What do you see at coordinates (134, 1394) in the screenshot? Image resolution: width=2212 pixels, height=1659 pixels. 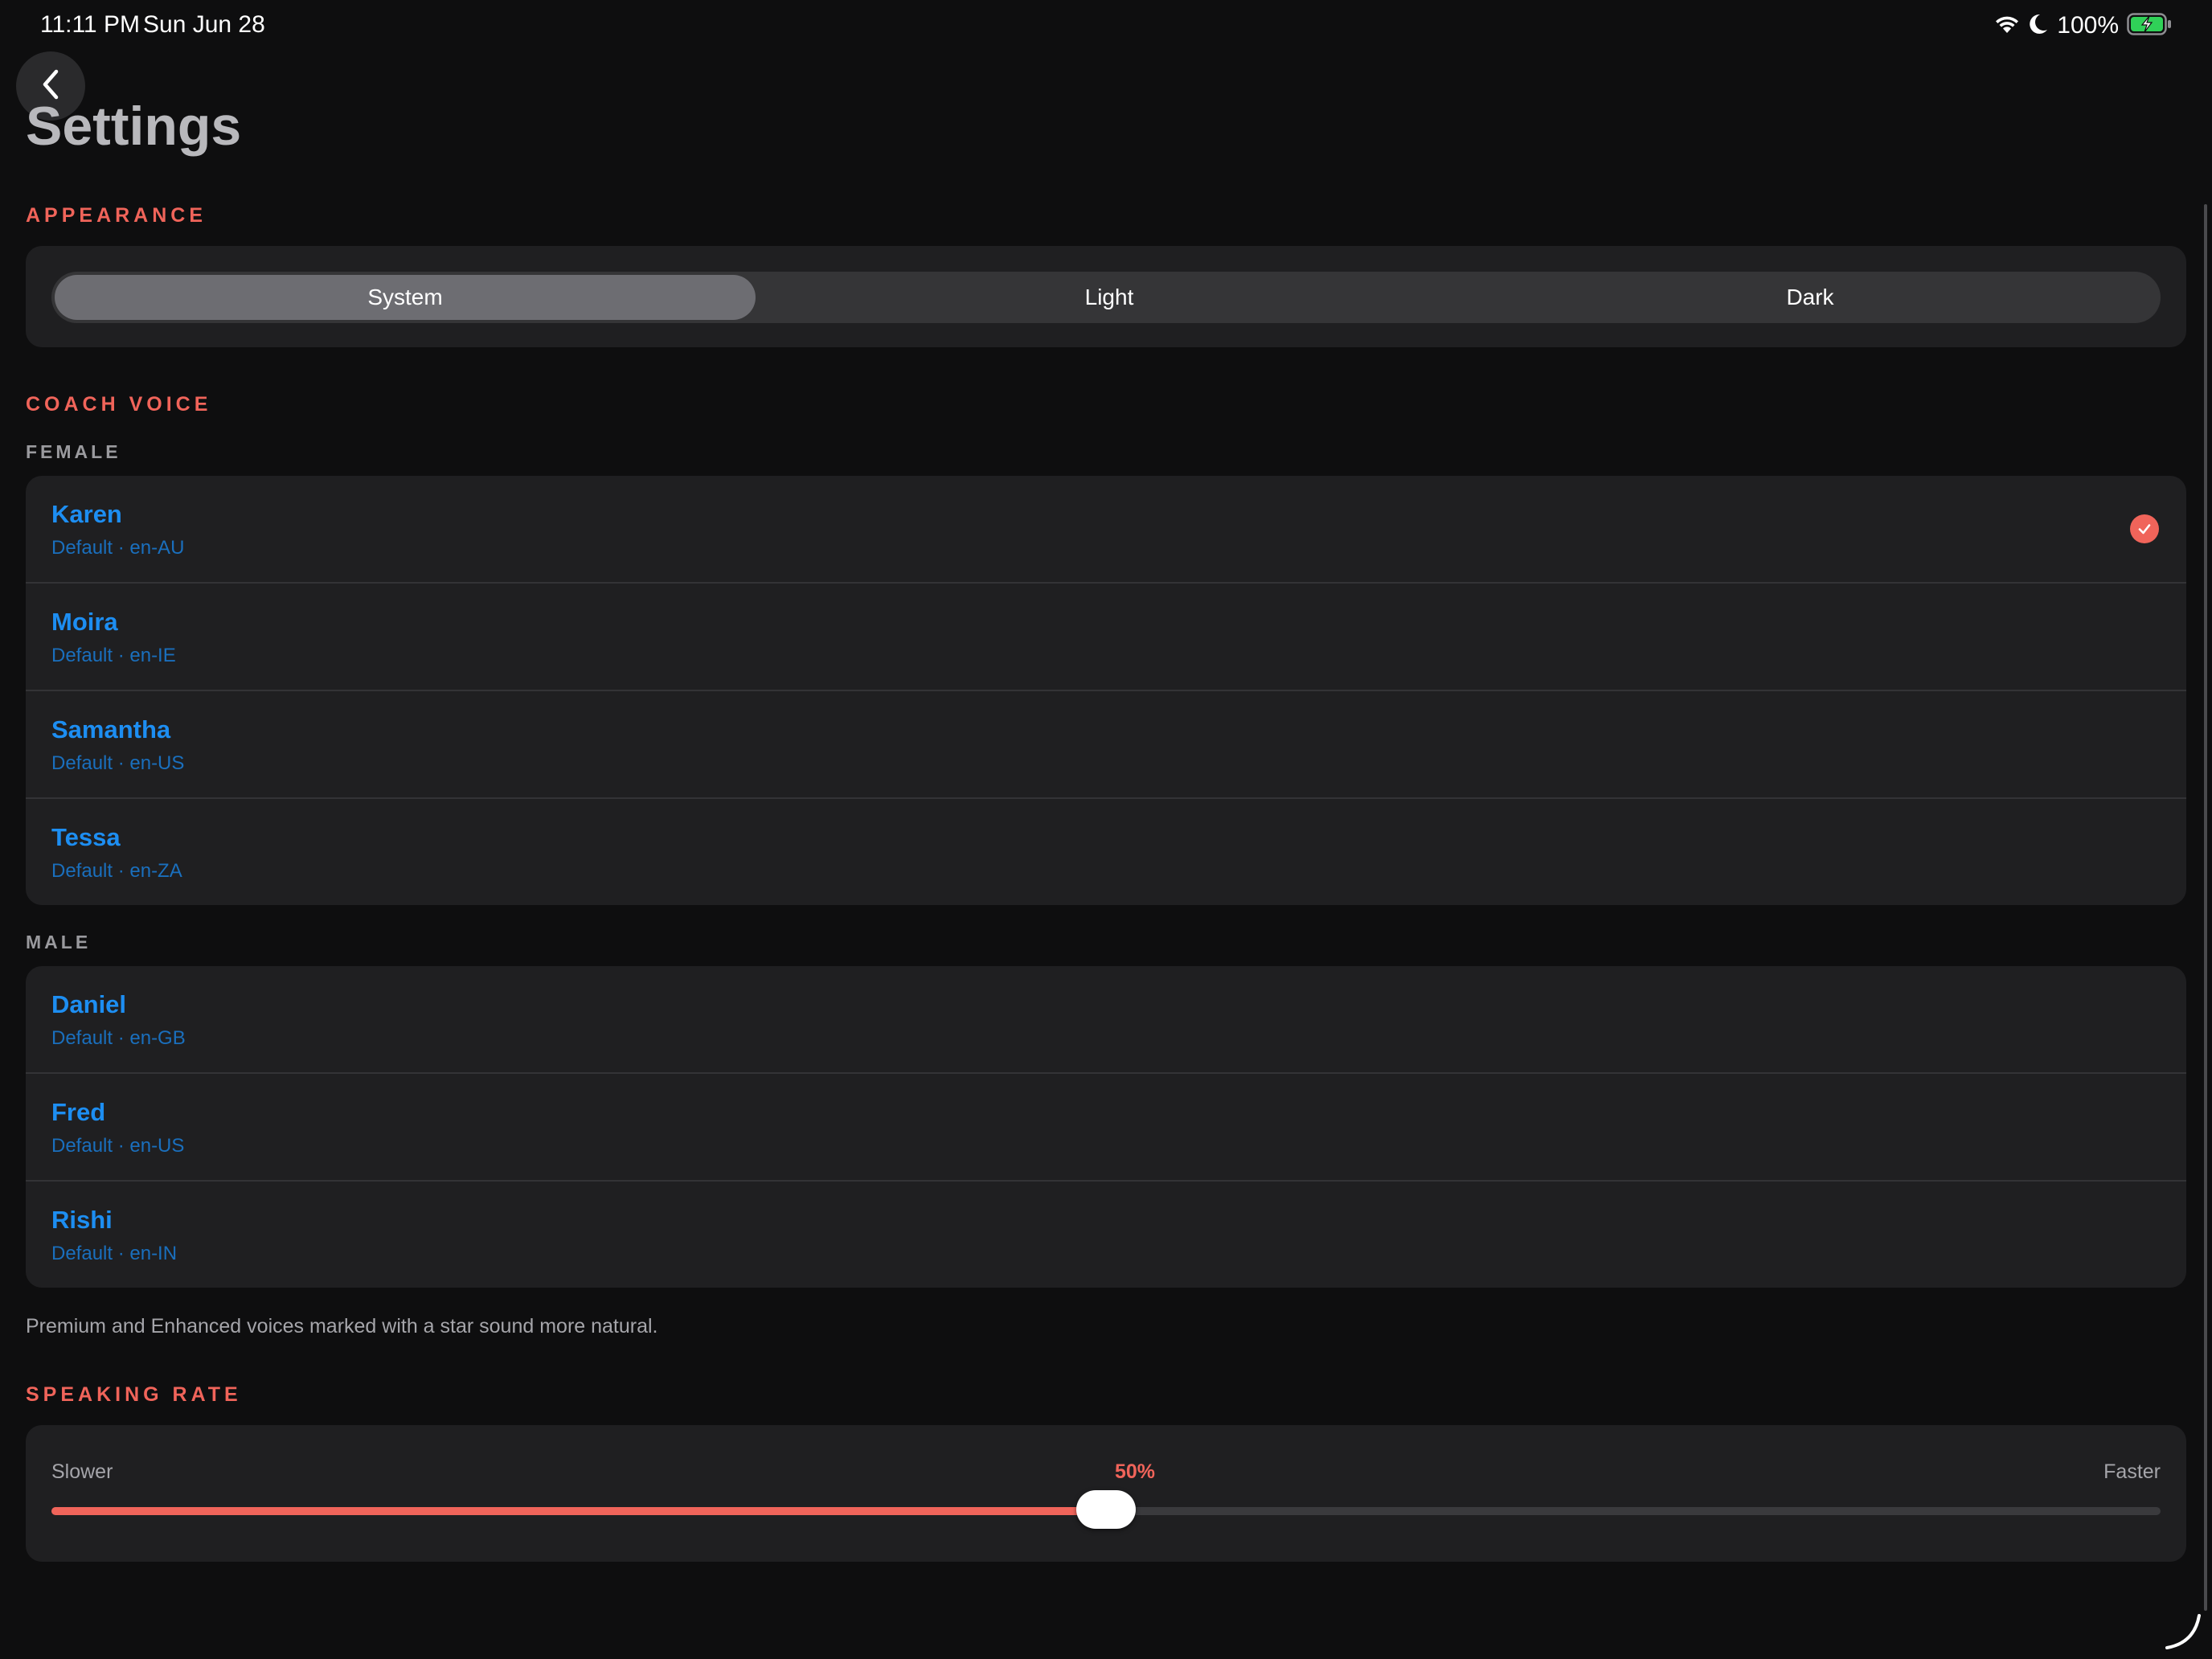 I see `speaking-rate-section-header: SPEAKING RATE` at bounding box center [134, 1394].